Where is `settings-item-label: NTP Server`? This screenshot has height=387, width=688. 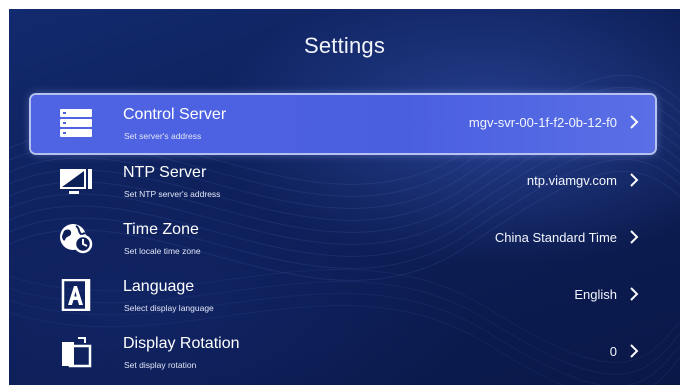
settings-item-label: NTP Server is located at coordinates (165, 172).